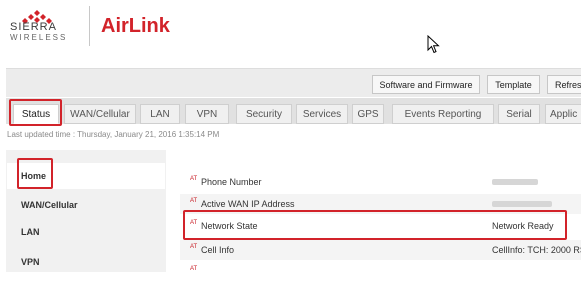  What do you see at coordinates (564, 84) in the screenshot?
I see `refresh-button: Refresh` at bounding box center [564, 84].